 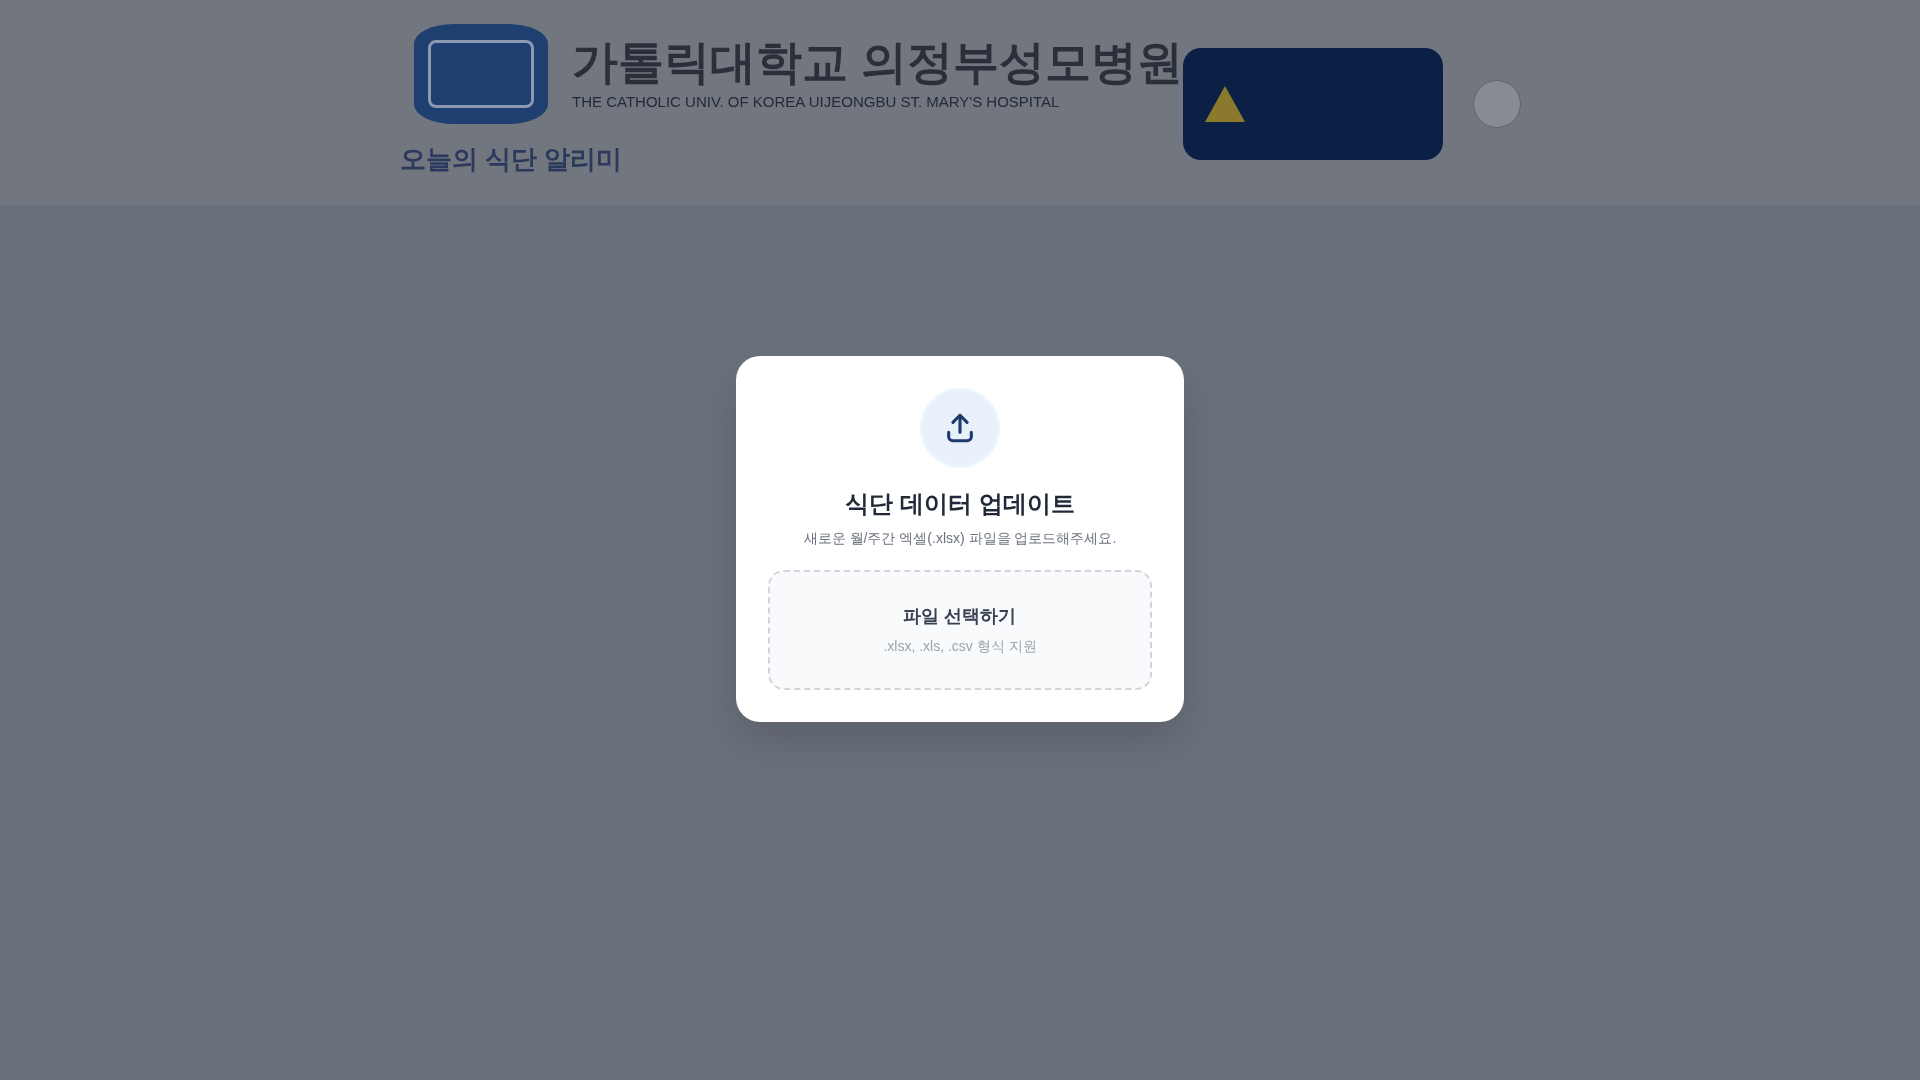 What do you see at coordinates (877, 61) in the screenshot?
I see `hospital-name: 가톨릭대학교 의정부성모병원` at bounding box center [877, 61].